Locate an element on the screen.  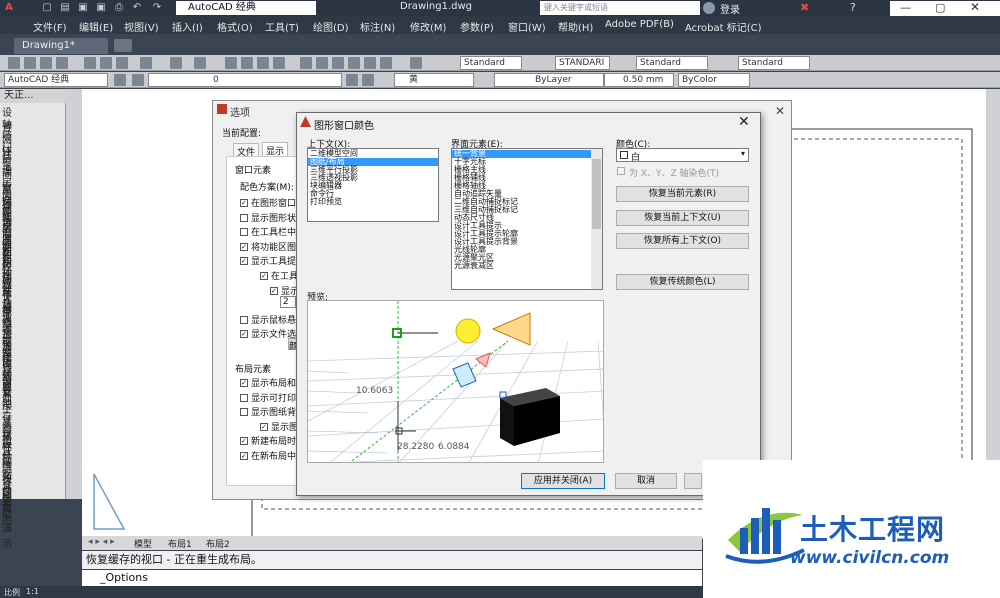
tooltip-delay-input: 2 is located at coordinates (288, 302).